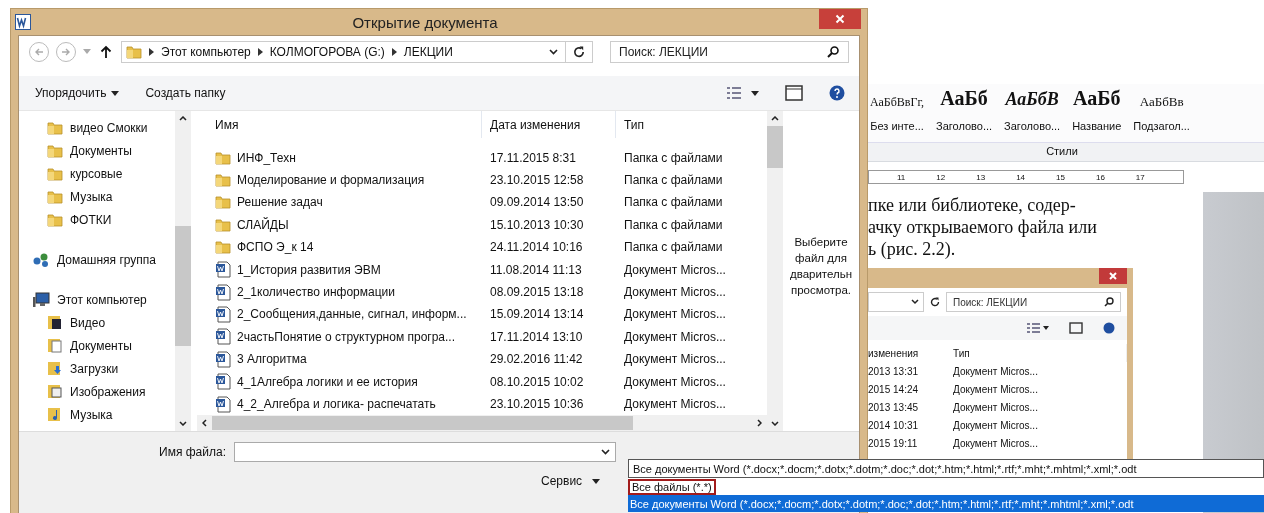  I want to click on homegroup-icon, so click(41, 259).